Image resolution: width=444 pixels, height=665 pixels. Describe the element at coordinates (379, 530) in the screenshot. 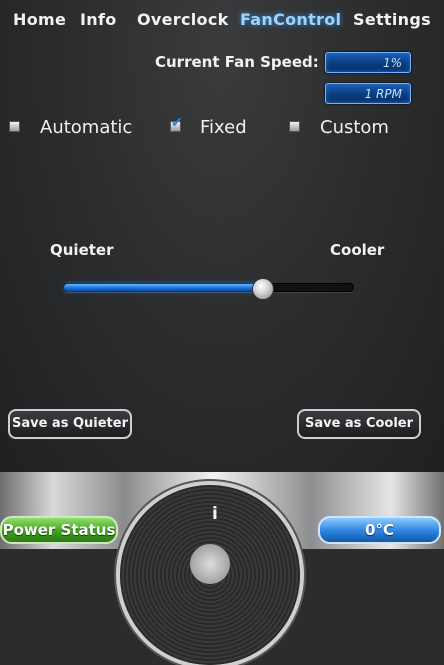

I see `temperature-display: 0°C` at that location.